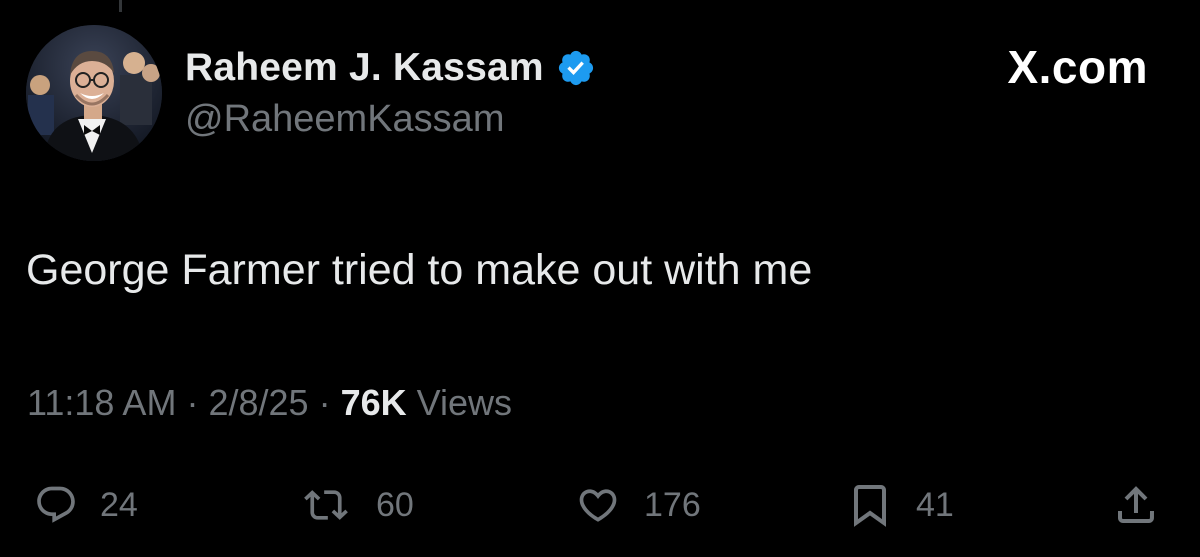  Describe the element at coordinates (637, 505) in the screenshot. I see `like-button: 176` at that location.